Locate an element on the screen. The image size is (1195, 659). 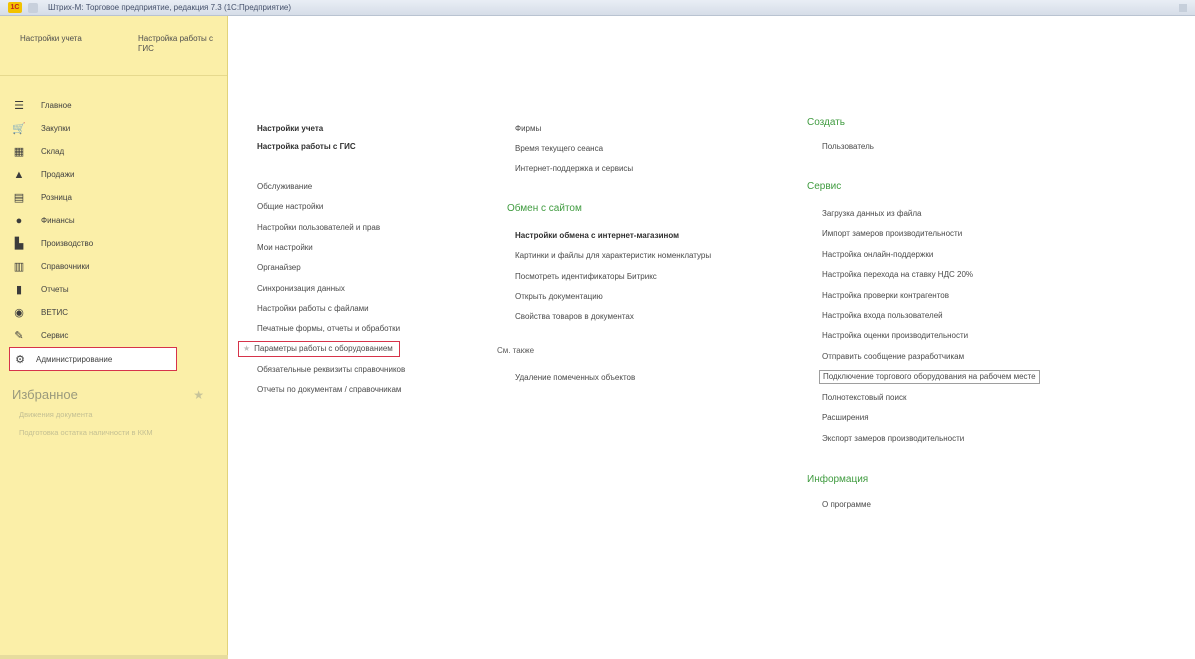
link-organizer: Органайзер is located at coordinates (279, 268).